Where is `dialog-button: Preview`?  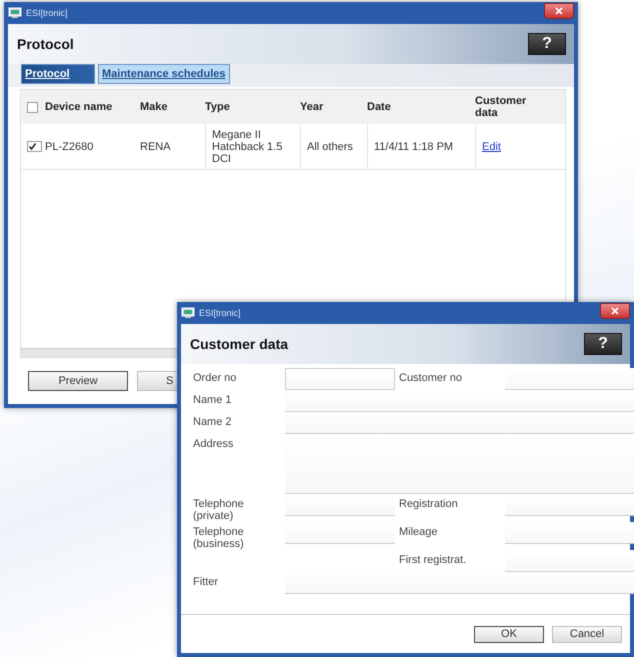 dialog-button: Preview is located at coordinates (78, 381).